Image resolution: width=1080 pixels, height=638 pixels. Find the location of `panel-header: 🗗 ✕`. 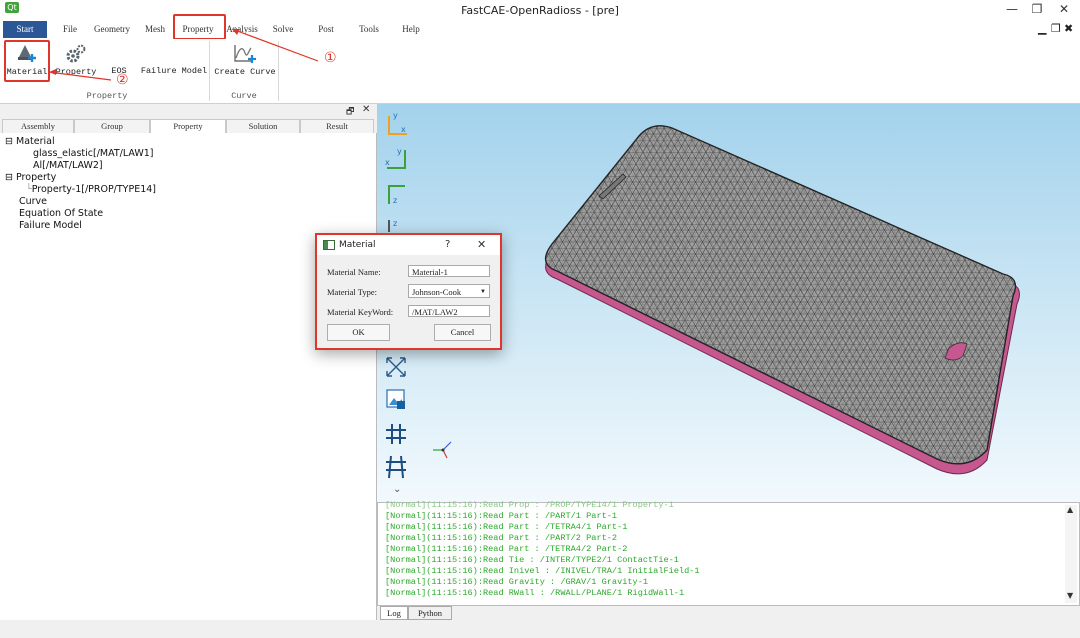

panel-header: 🗗 ✕ is located at coordinates (188, 111).